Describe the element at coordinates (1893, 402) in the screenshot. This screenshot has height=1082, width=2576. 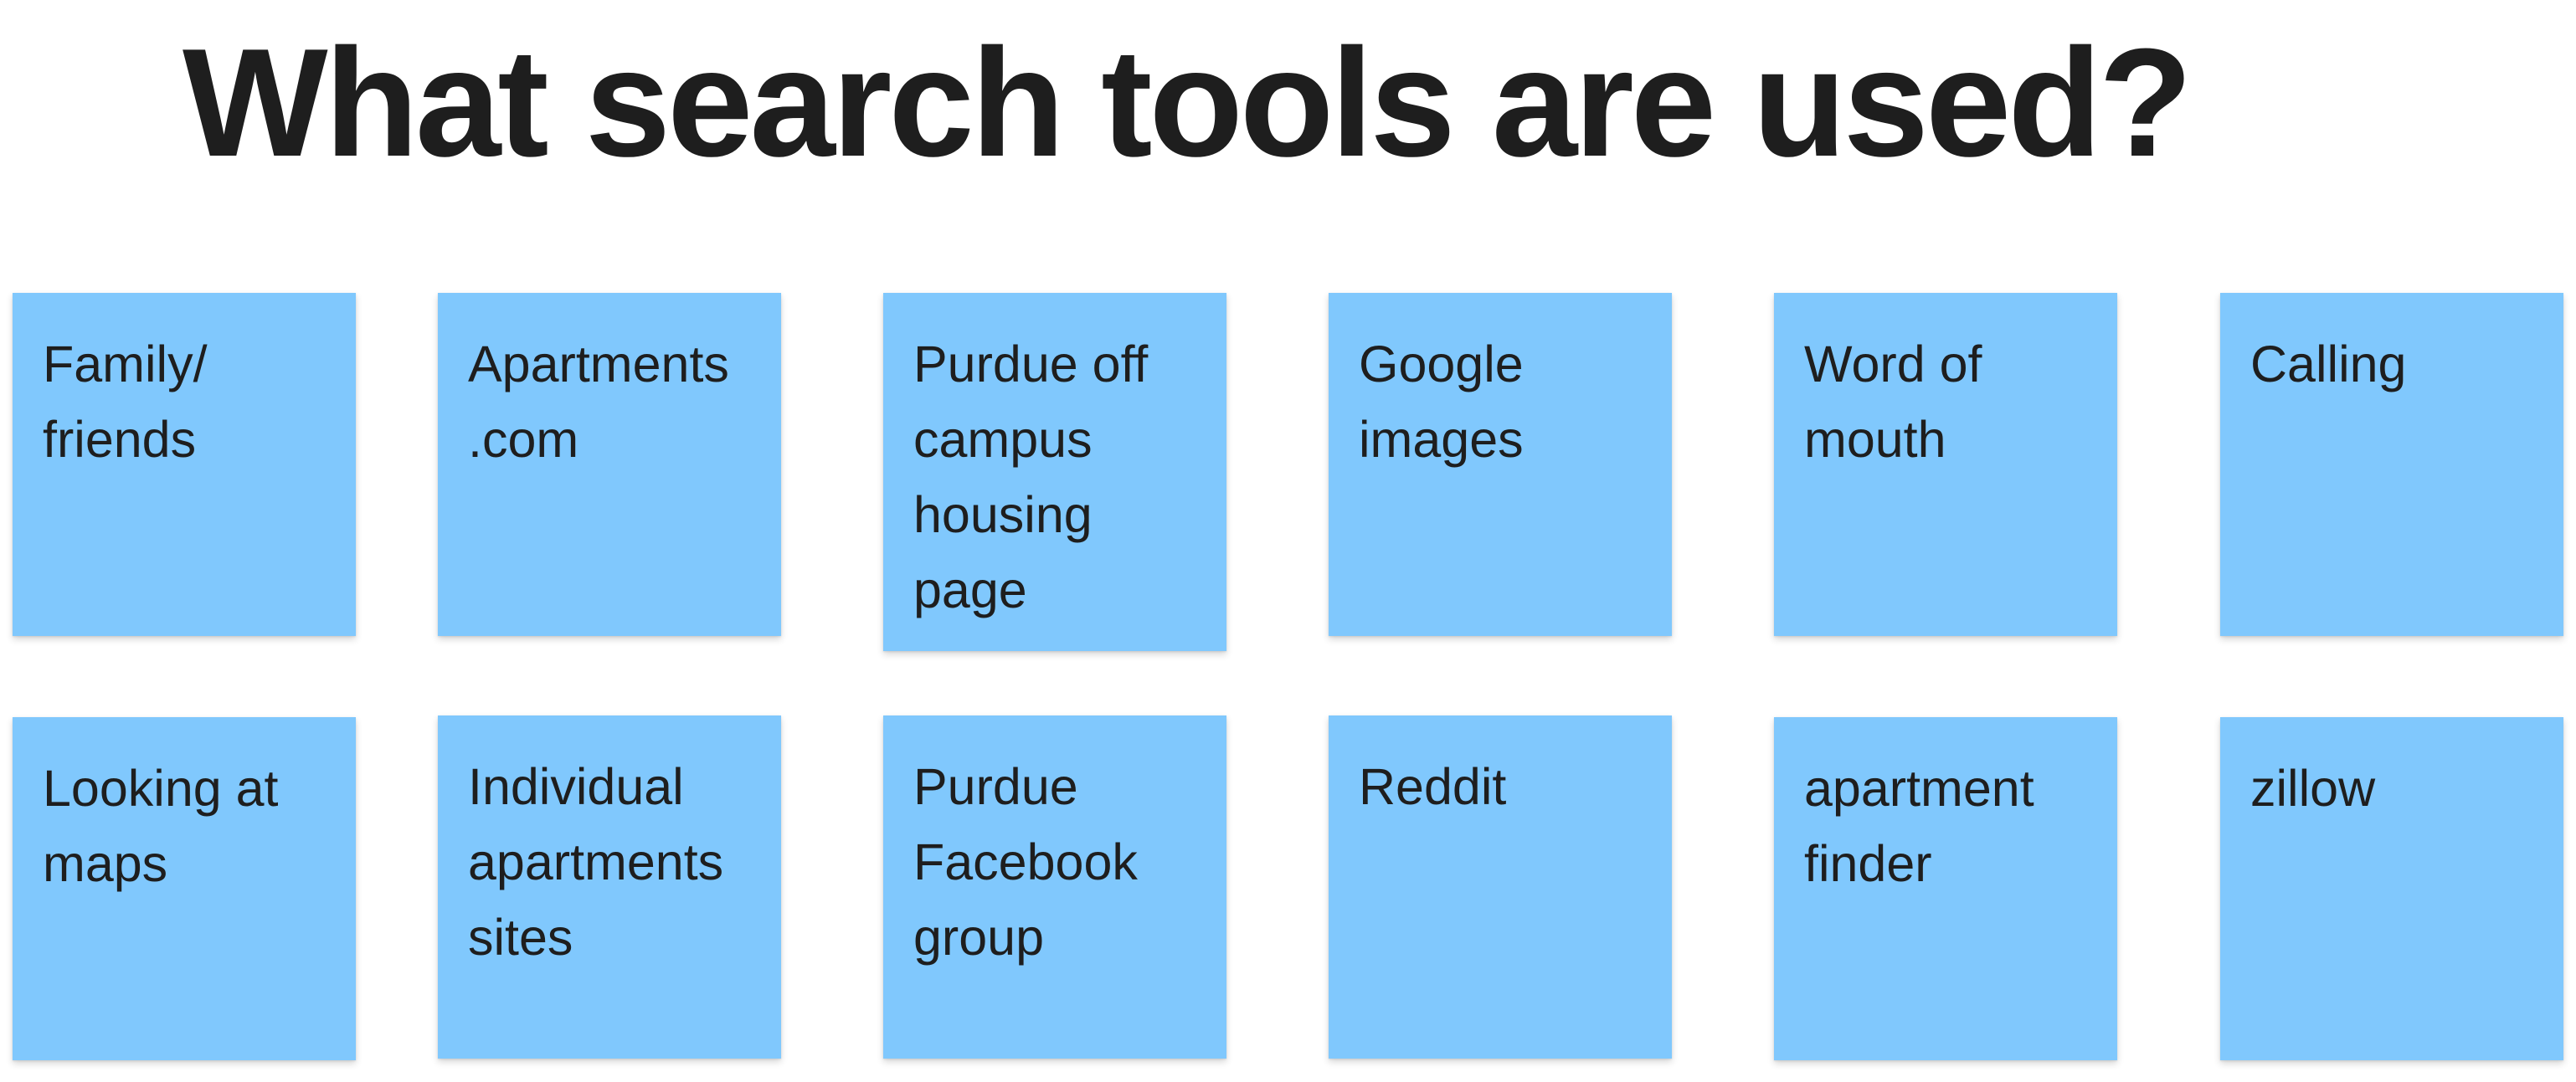
I see `sticky-note-text: Word of mouth` at that location.